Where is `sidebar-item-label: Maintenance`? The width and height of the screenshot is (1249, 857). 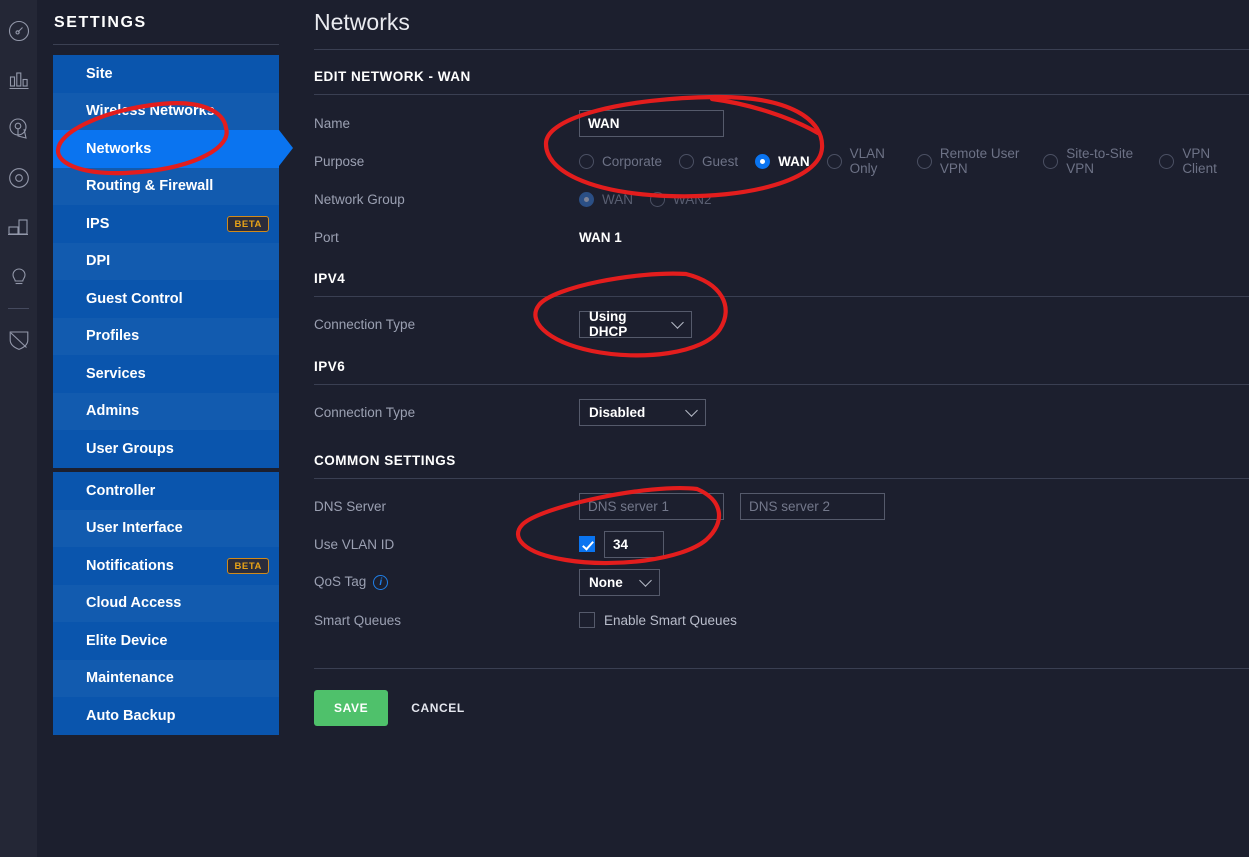
sidebar-item-label: Maintenance is located at coordinates (130, 678).